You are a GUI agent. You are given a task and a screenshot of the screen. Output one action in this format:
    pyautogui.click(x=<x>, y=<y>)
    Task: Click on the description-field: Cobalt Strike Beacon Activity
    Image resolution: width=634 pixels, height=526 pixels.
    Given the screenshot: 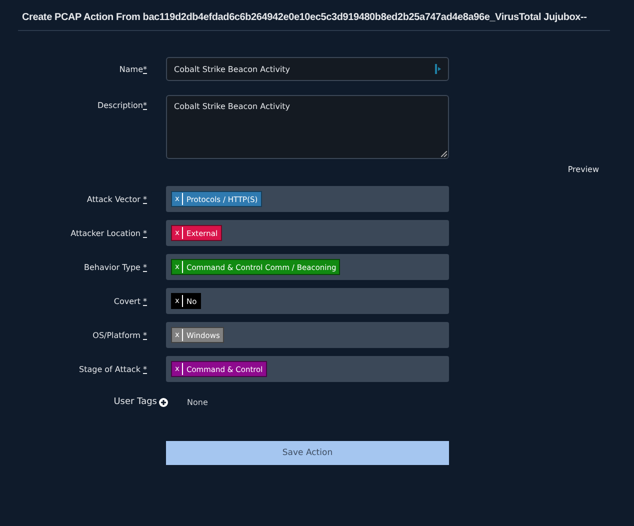 What is the action you would take?
    pyautogui.click(x=307, y=127)
    